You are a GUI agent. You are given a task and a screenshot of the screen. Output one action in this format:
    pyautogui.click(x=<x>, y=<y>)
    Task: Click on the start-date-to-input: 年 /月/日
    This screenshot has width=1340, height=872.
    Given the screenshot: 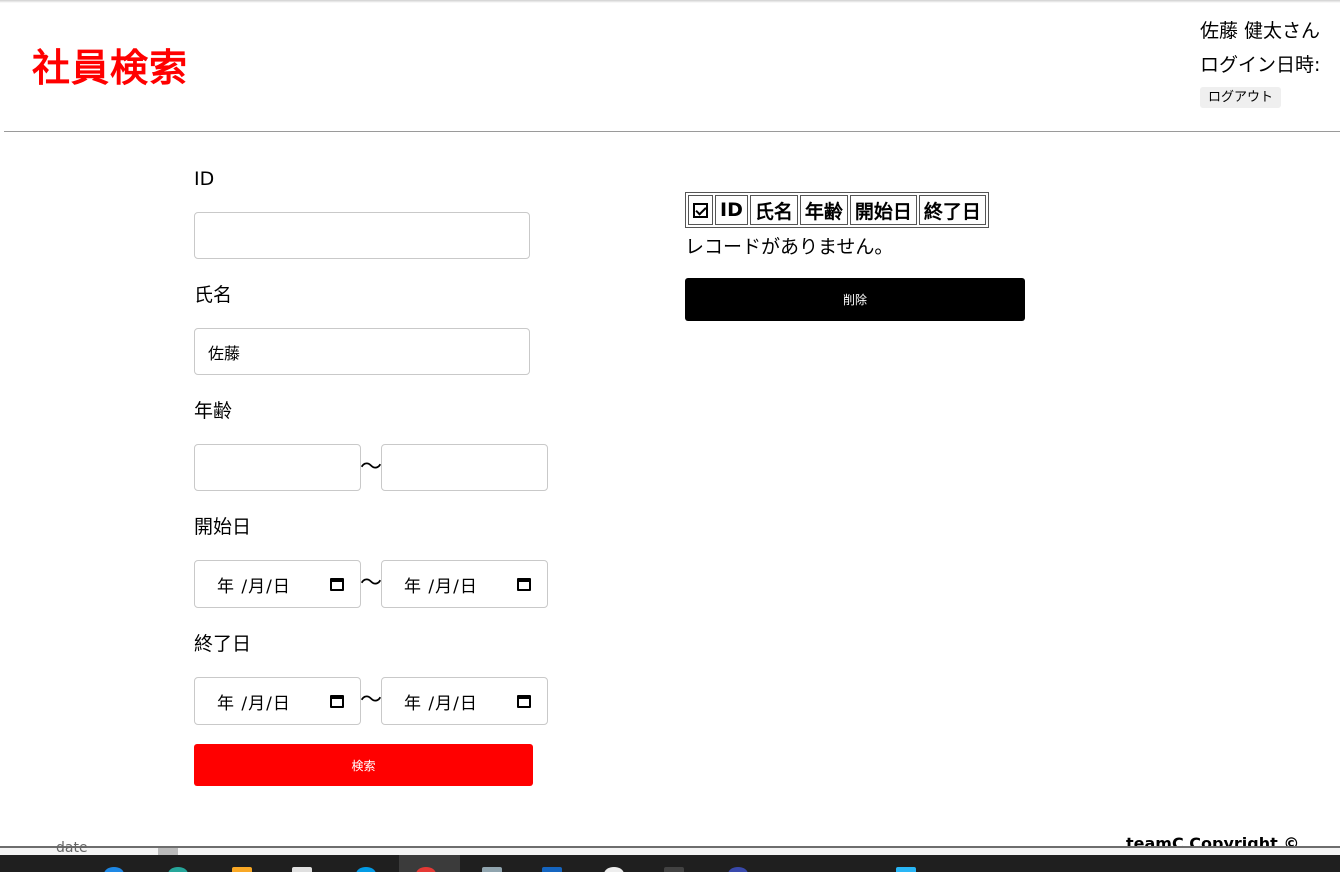 What is the action you would take?
    pyautogui.click(x=464, y=584)
    